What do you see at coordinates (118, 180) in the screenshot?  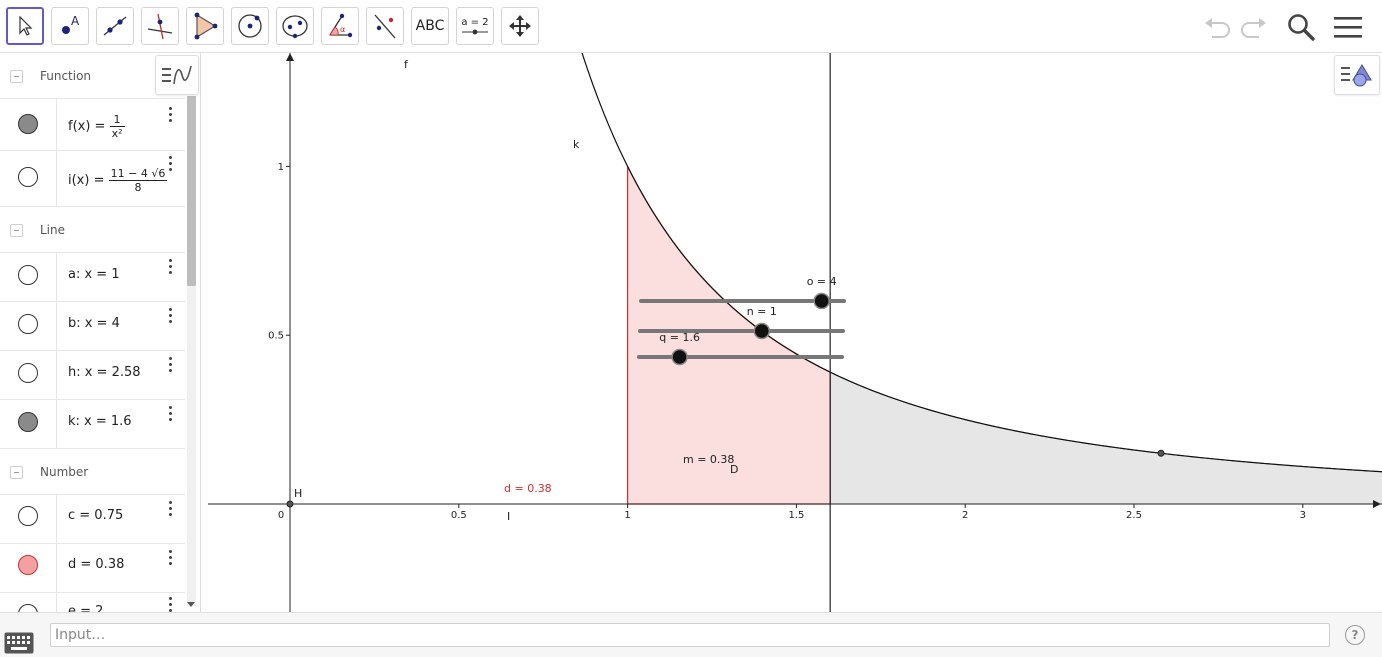 I see `item-definition: i(x) = 11 − 4 √6 8` at bounding box center [118, 180].